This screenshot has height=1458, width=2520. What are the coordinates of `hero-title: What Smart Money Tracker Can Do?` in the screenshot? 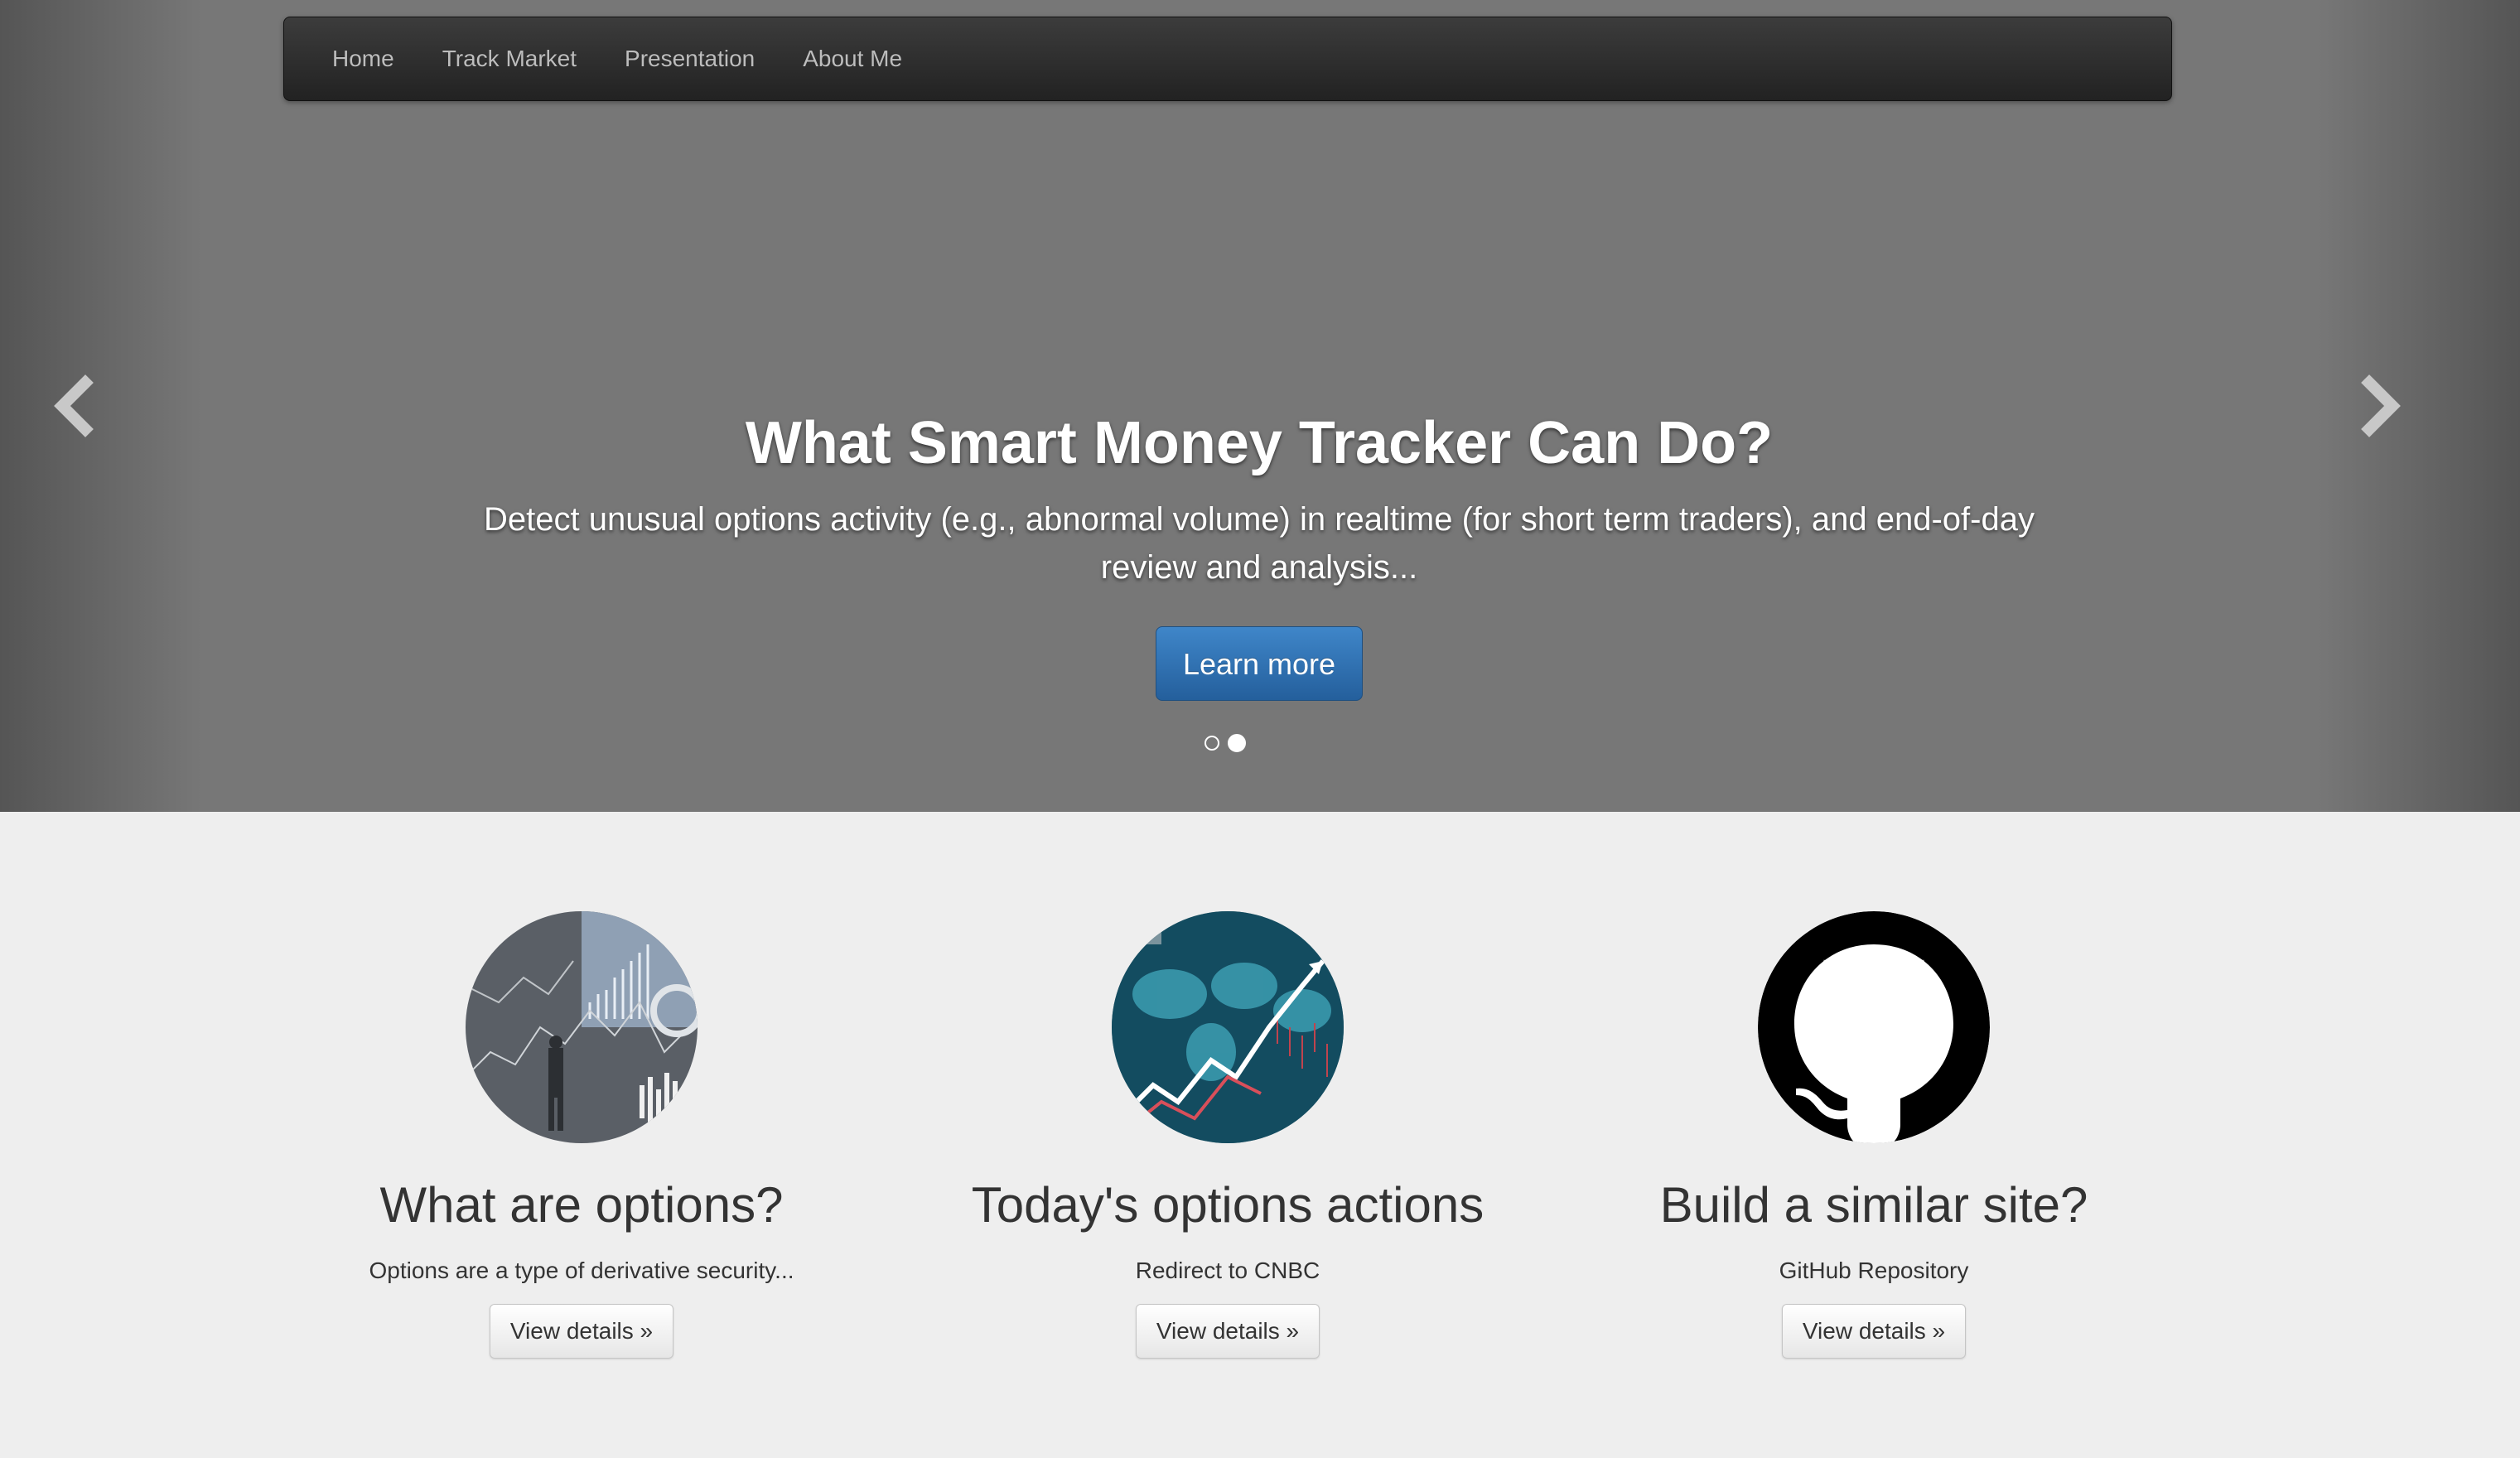 It's located at (1259, 443).